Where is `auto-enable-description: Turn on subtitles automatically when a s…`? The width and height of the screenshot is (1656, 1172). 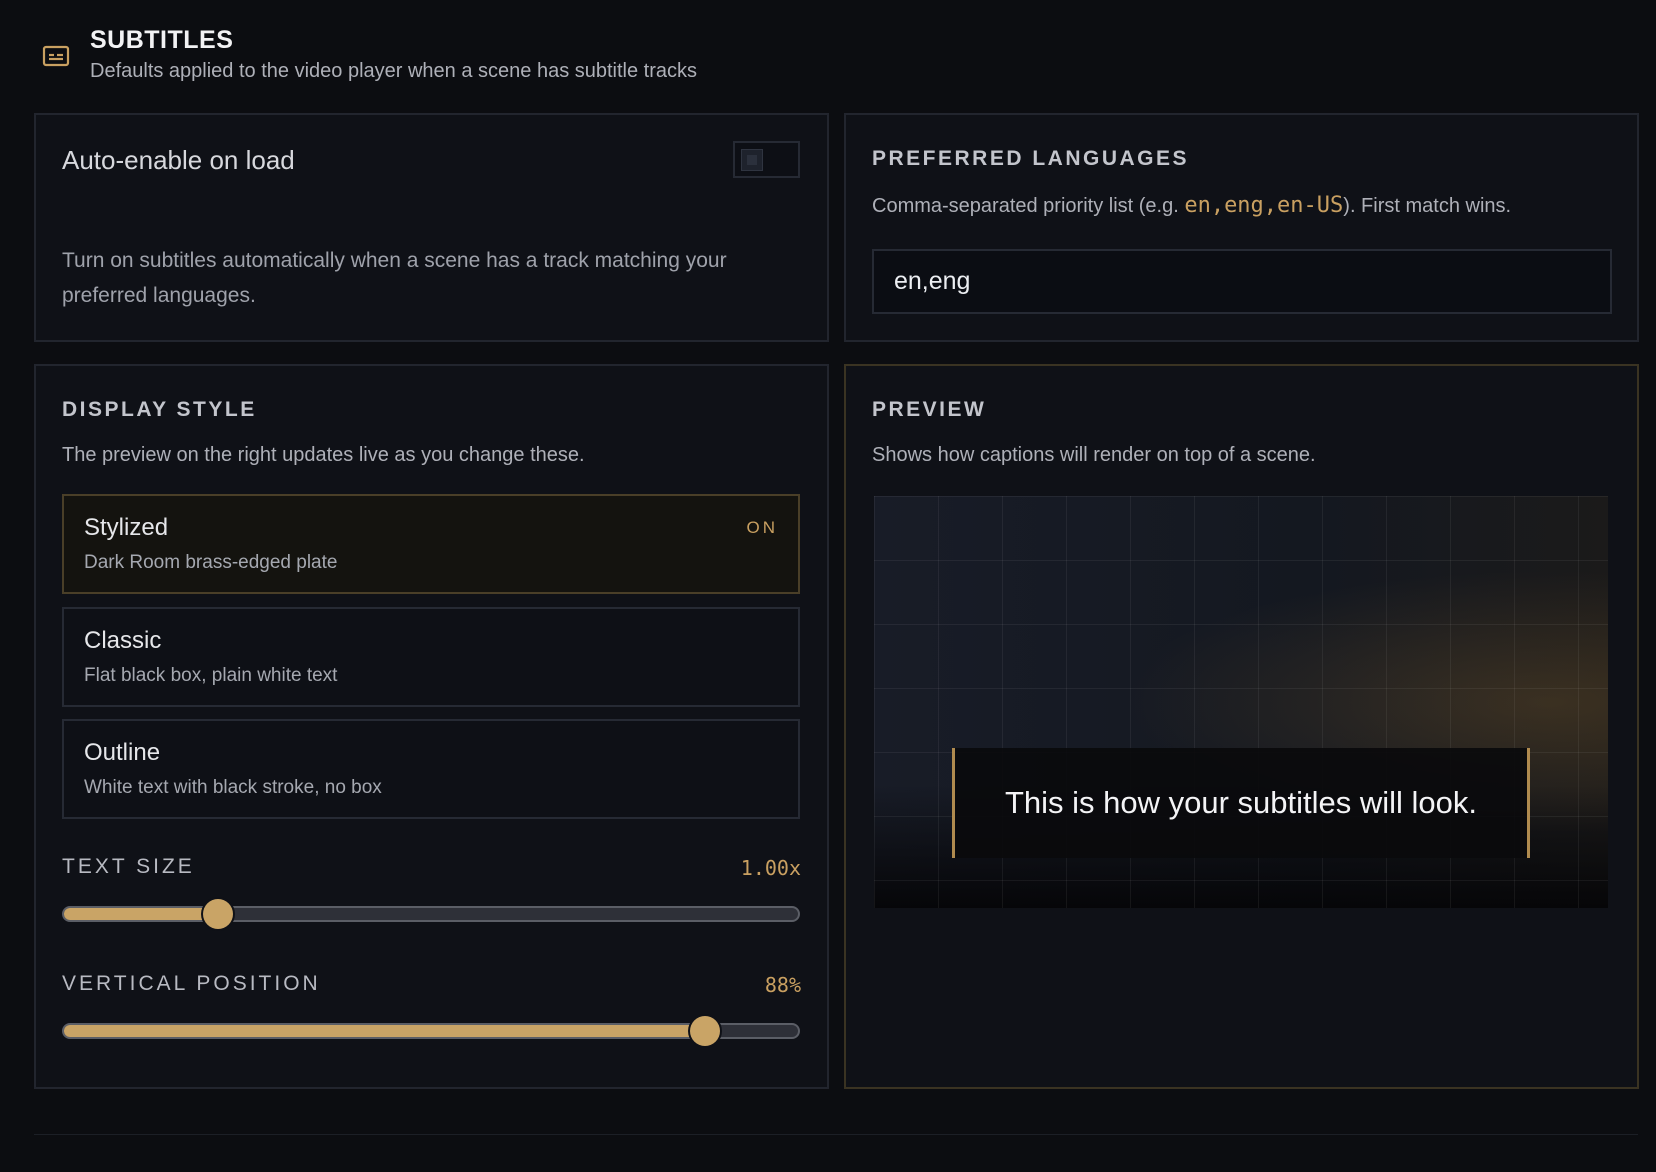
auto-enable-description: Turn on subtitles automatically when a s… is located at coordinates (394, 278).